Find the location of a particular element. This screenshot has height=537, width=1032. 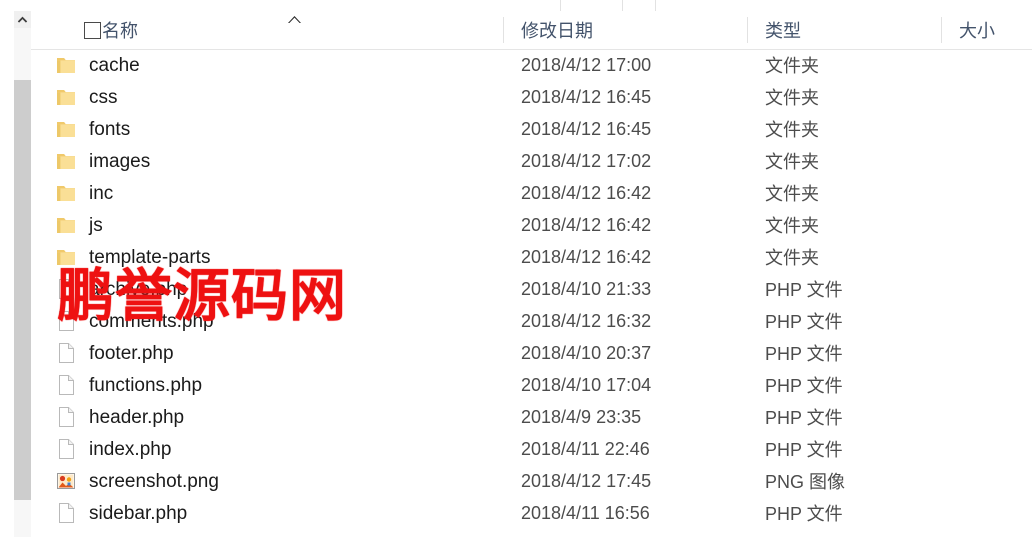

file-row: css 2018/4/12 16:45 文件夹 is located at coordinates (531, 97).